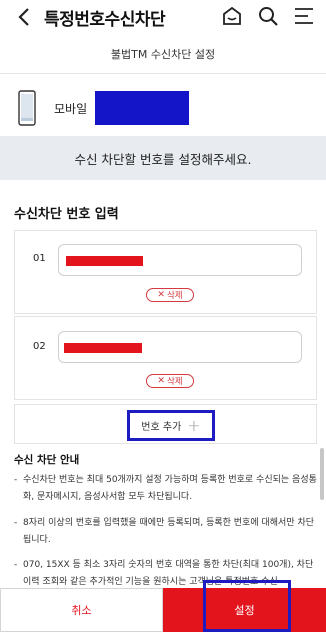  Describe the element at coordinates (105, 19) in the screenshot. I see `page-title: 특정번호수신차단` at that location.